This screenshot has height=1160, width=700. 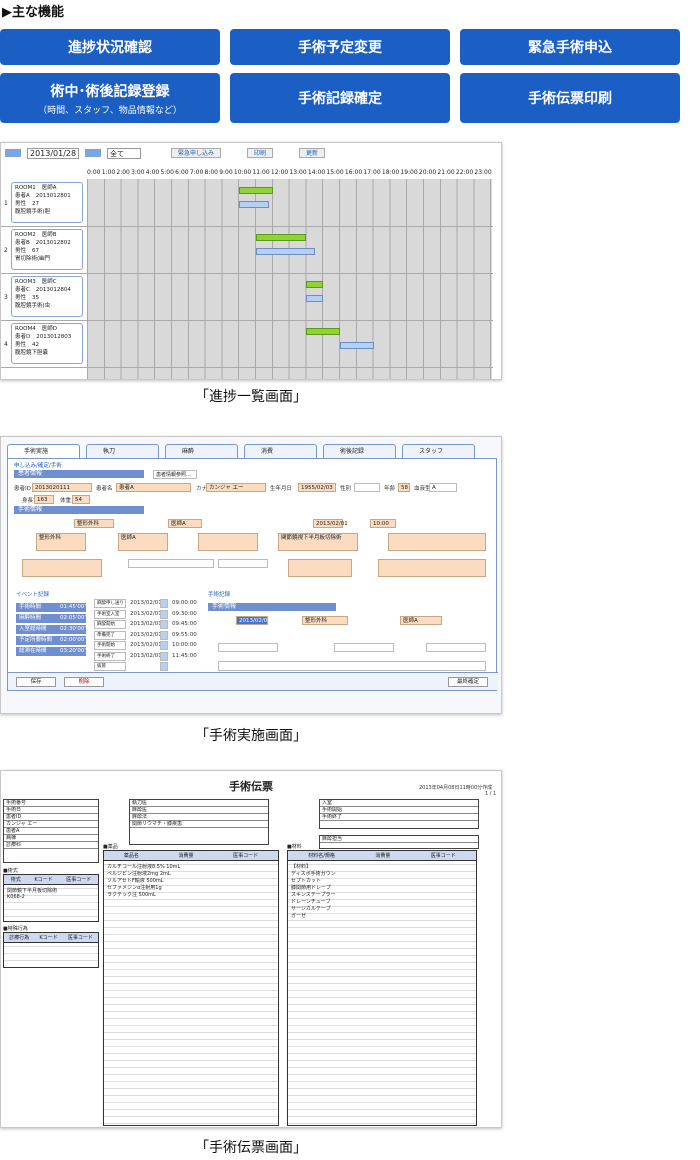 I want to click on material-row: ガーゼ, so click(x=299, y=916).